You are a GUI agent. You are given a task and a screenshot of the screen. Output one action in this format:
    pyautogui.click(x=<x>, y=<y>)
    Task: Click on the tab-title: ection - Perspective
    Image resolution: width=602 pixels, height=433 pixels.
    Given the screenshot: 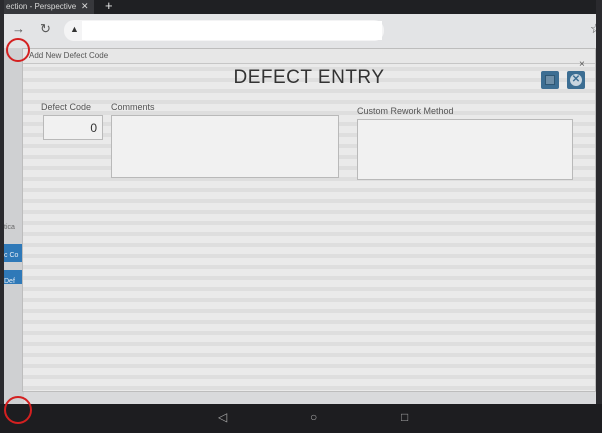 What is the action you would take?
    pyautogui.click(x=41, y=6)
    